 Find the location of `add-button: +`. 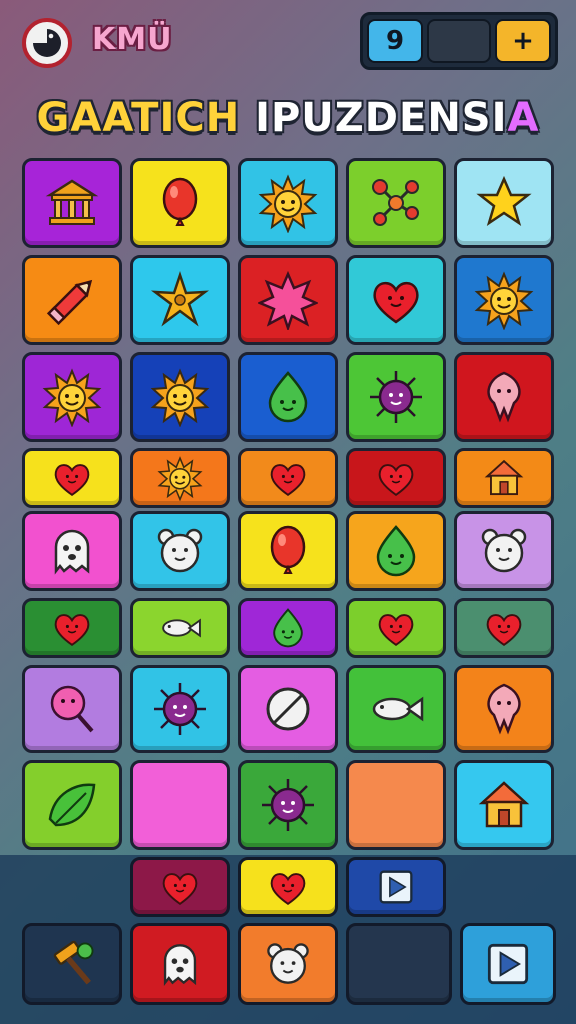

add-button: + is located at coordinates (523, 41).